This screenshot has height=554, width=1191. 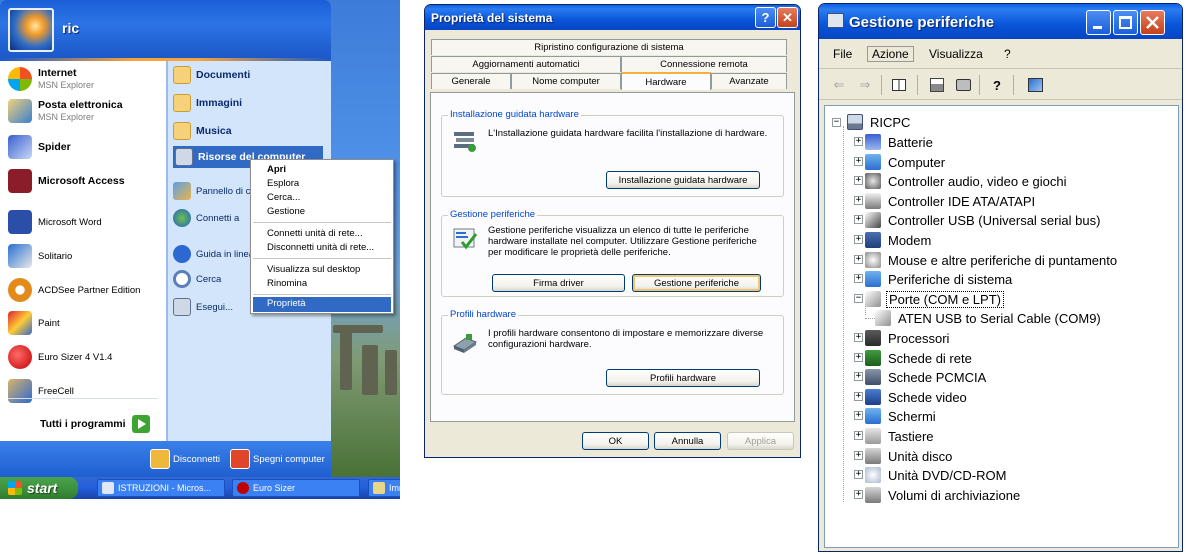 I want to click on place-music: Musica, so click(x=202, y=131).